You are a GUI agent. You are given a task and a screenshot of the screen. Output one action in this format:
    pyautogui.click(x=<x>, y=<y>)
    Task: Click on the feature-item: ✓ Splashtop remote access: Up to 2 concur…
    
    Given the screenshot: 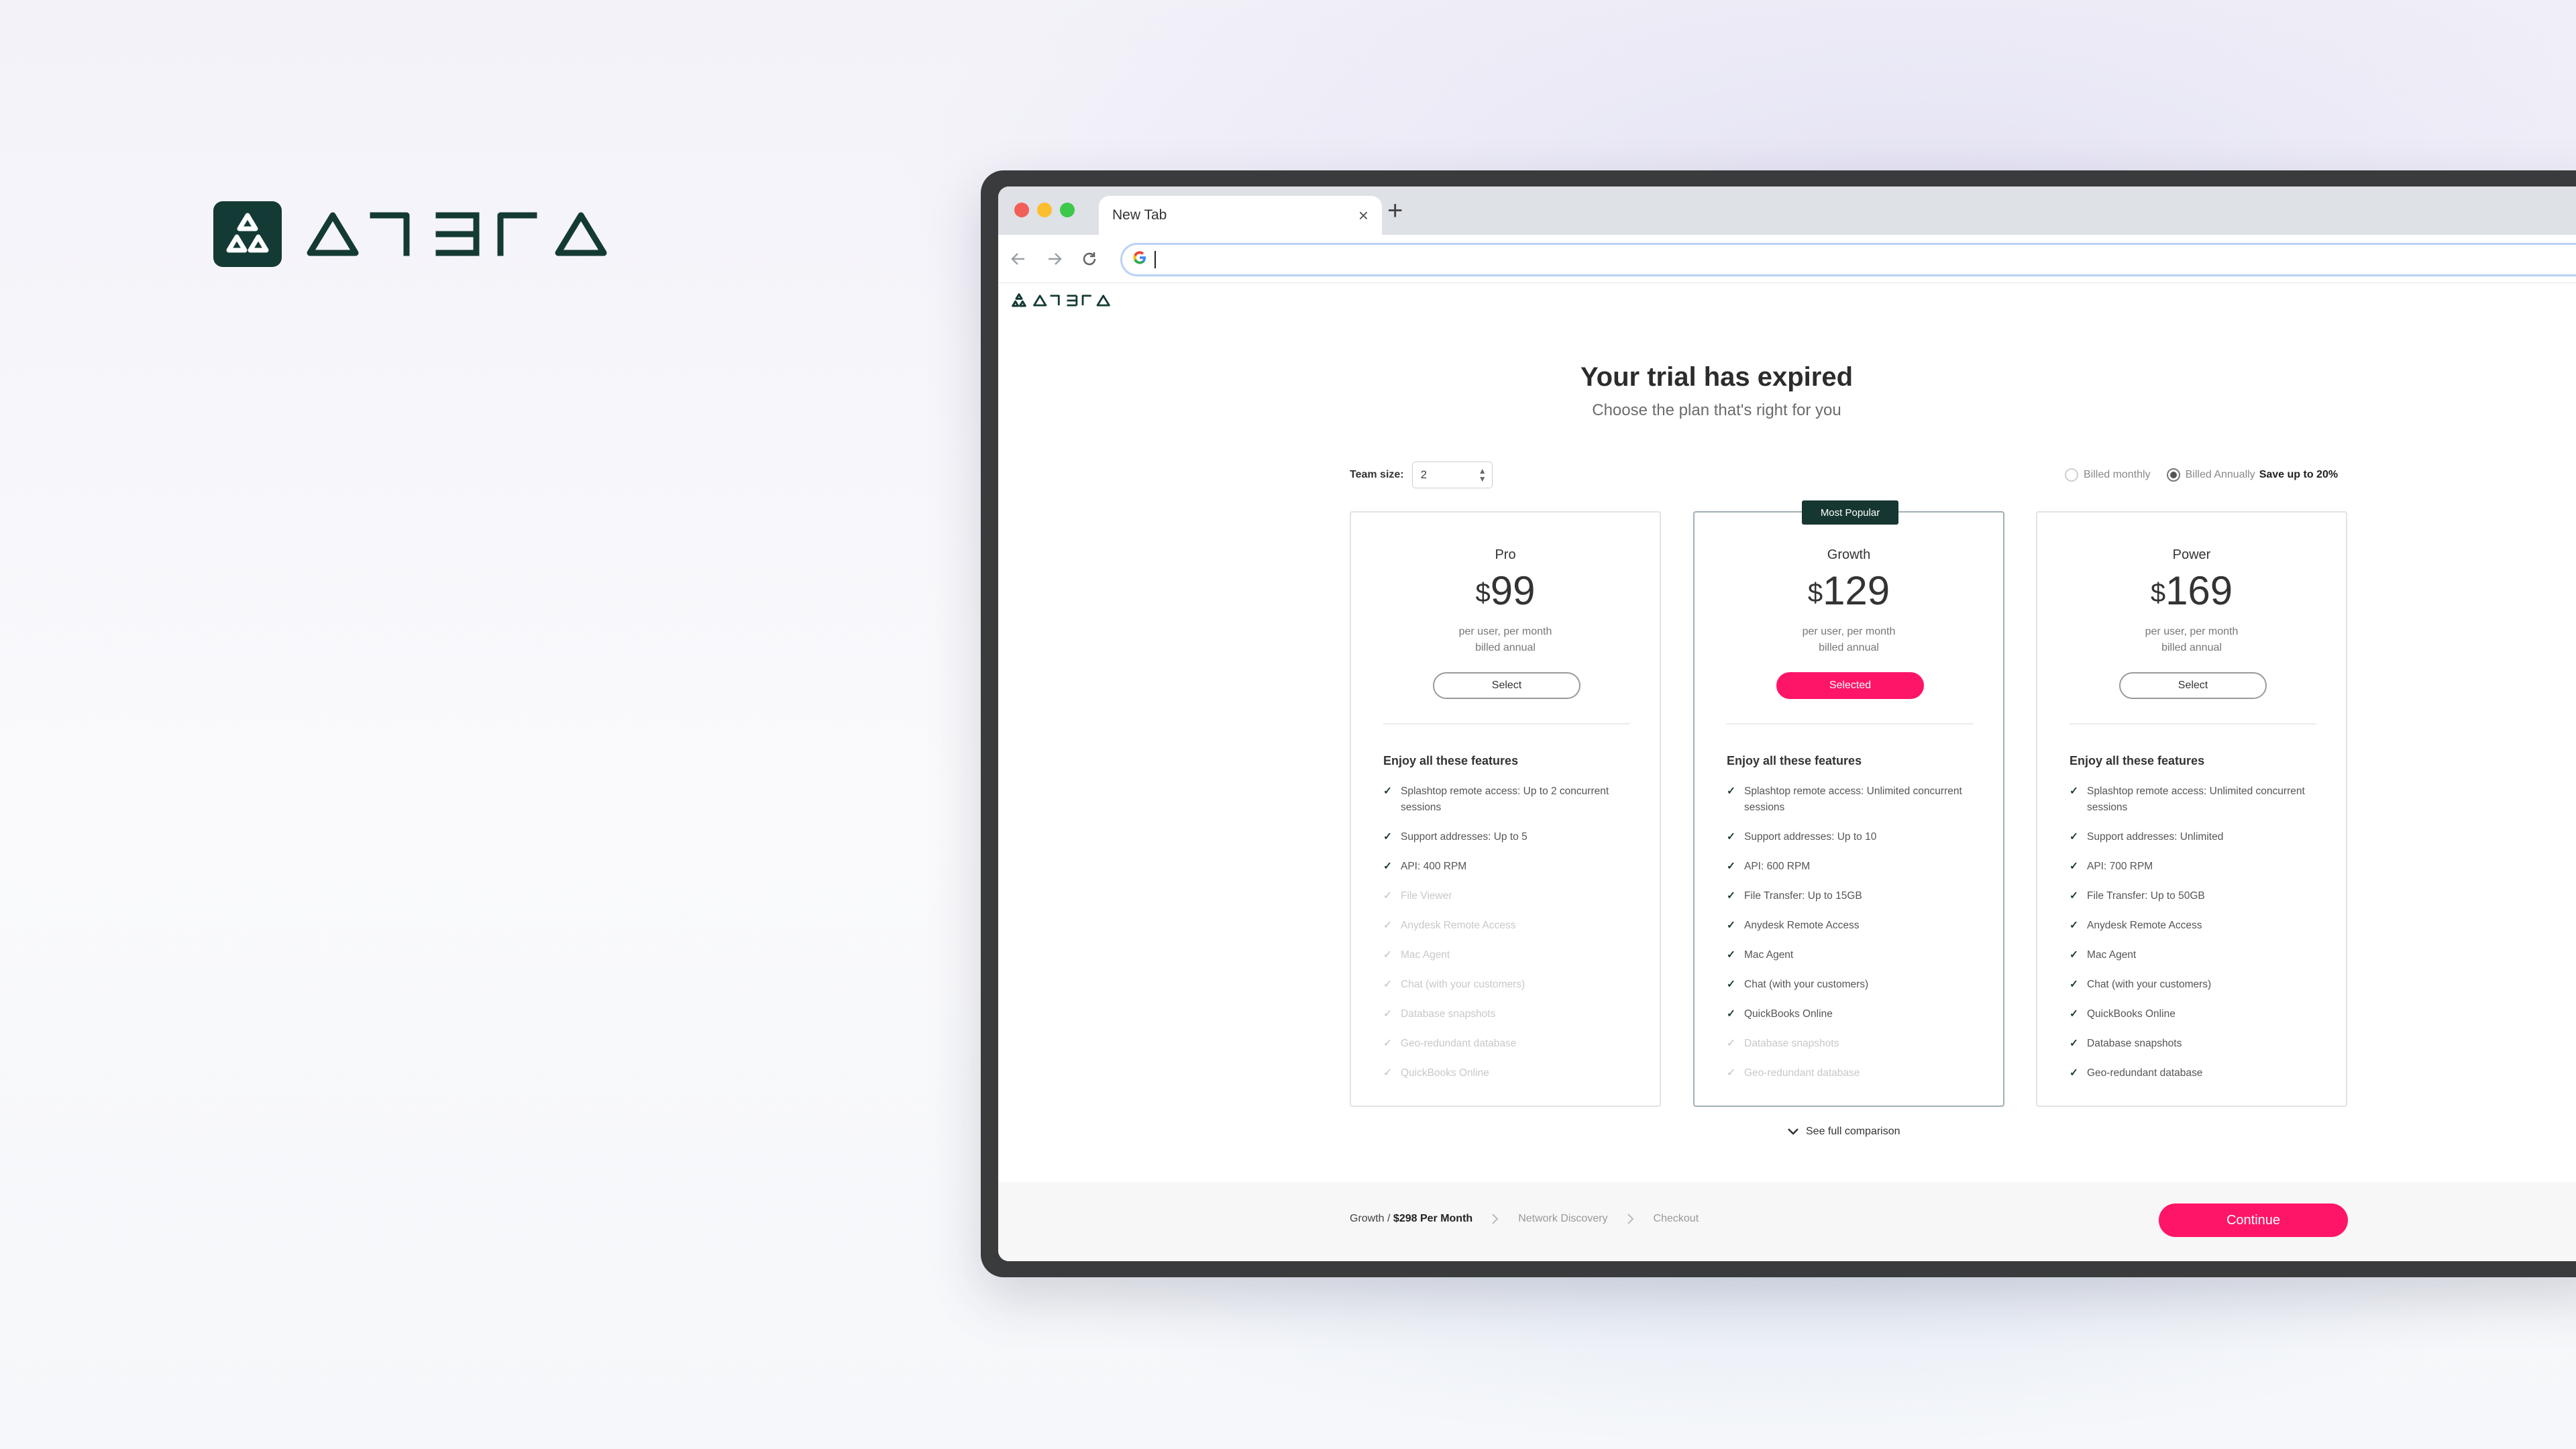 What is the action you would take?
    pyautogui.click(x=1510, y=800)
    